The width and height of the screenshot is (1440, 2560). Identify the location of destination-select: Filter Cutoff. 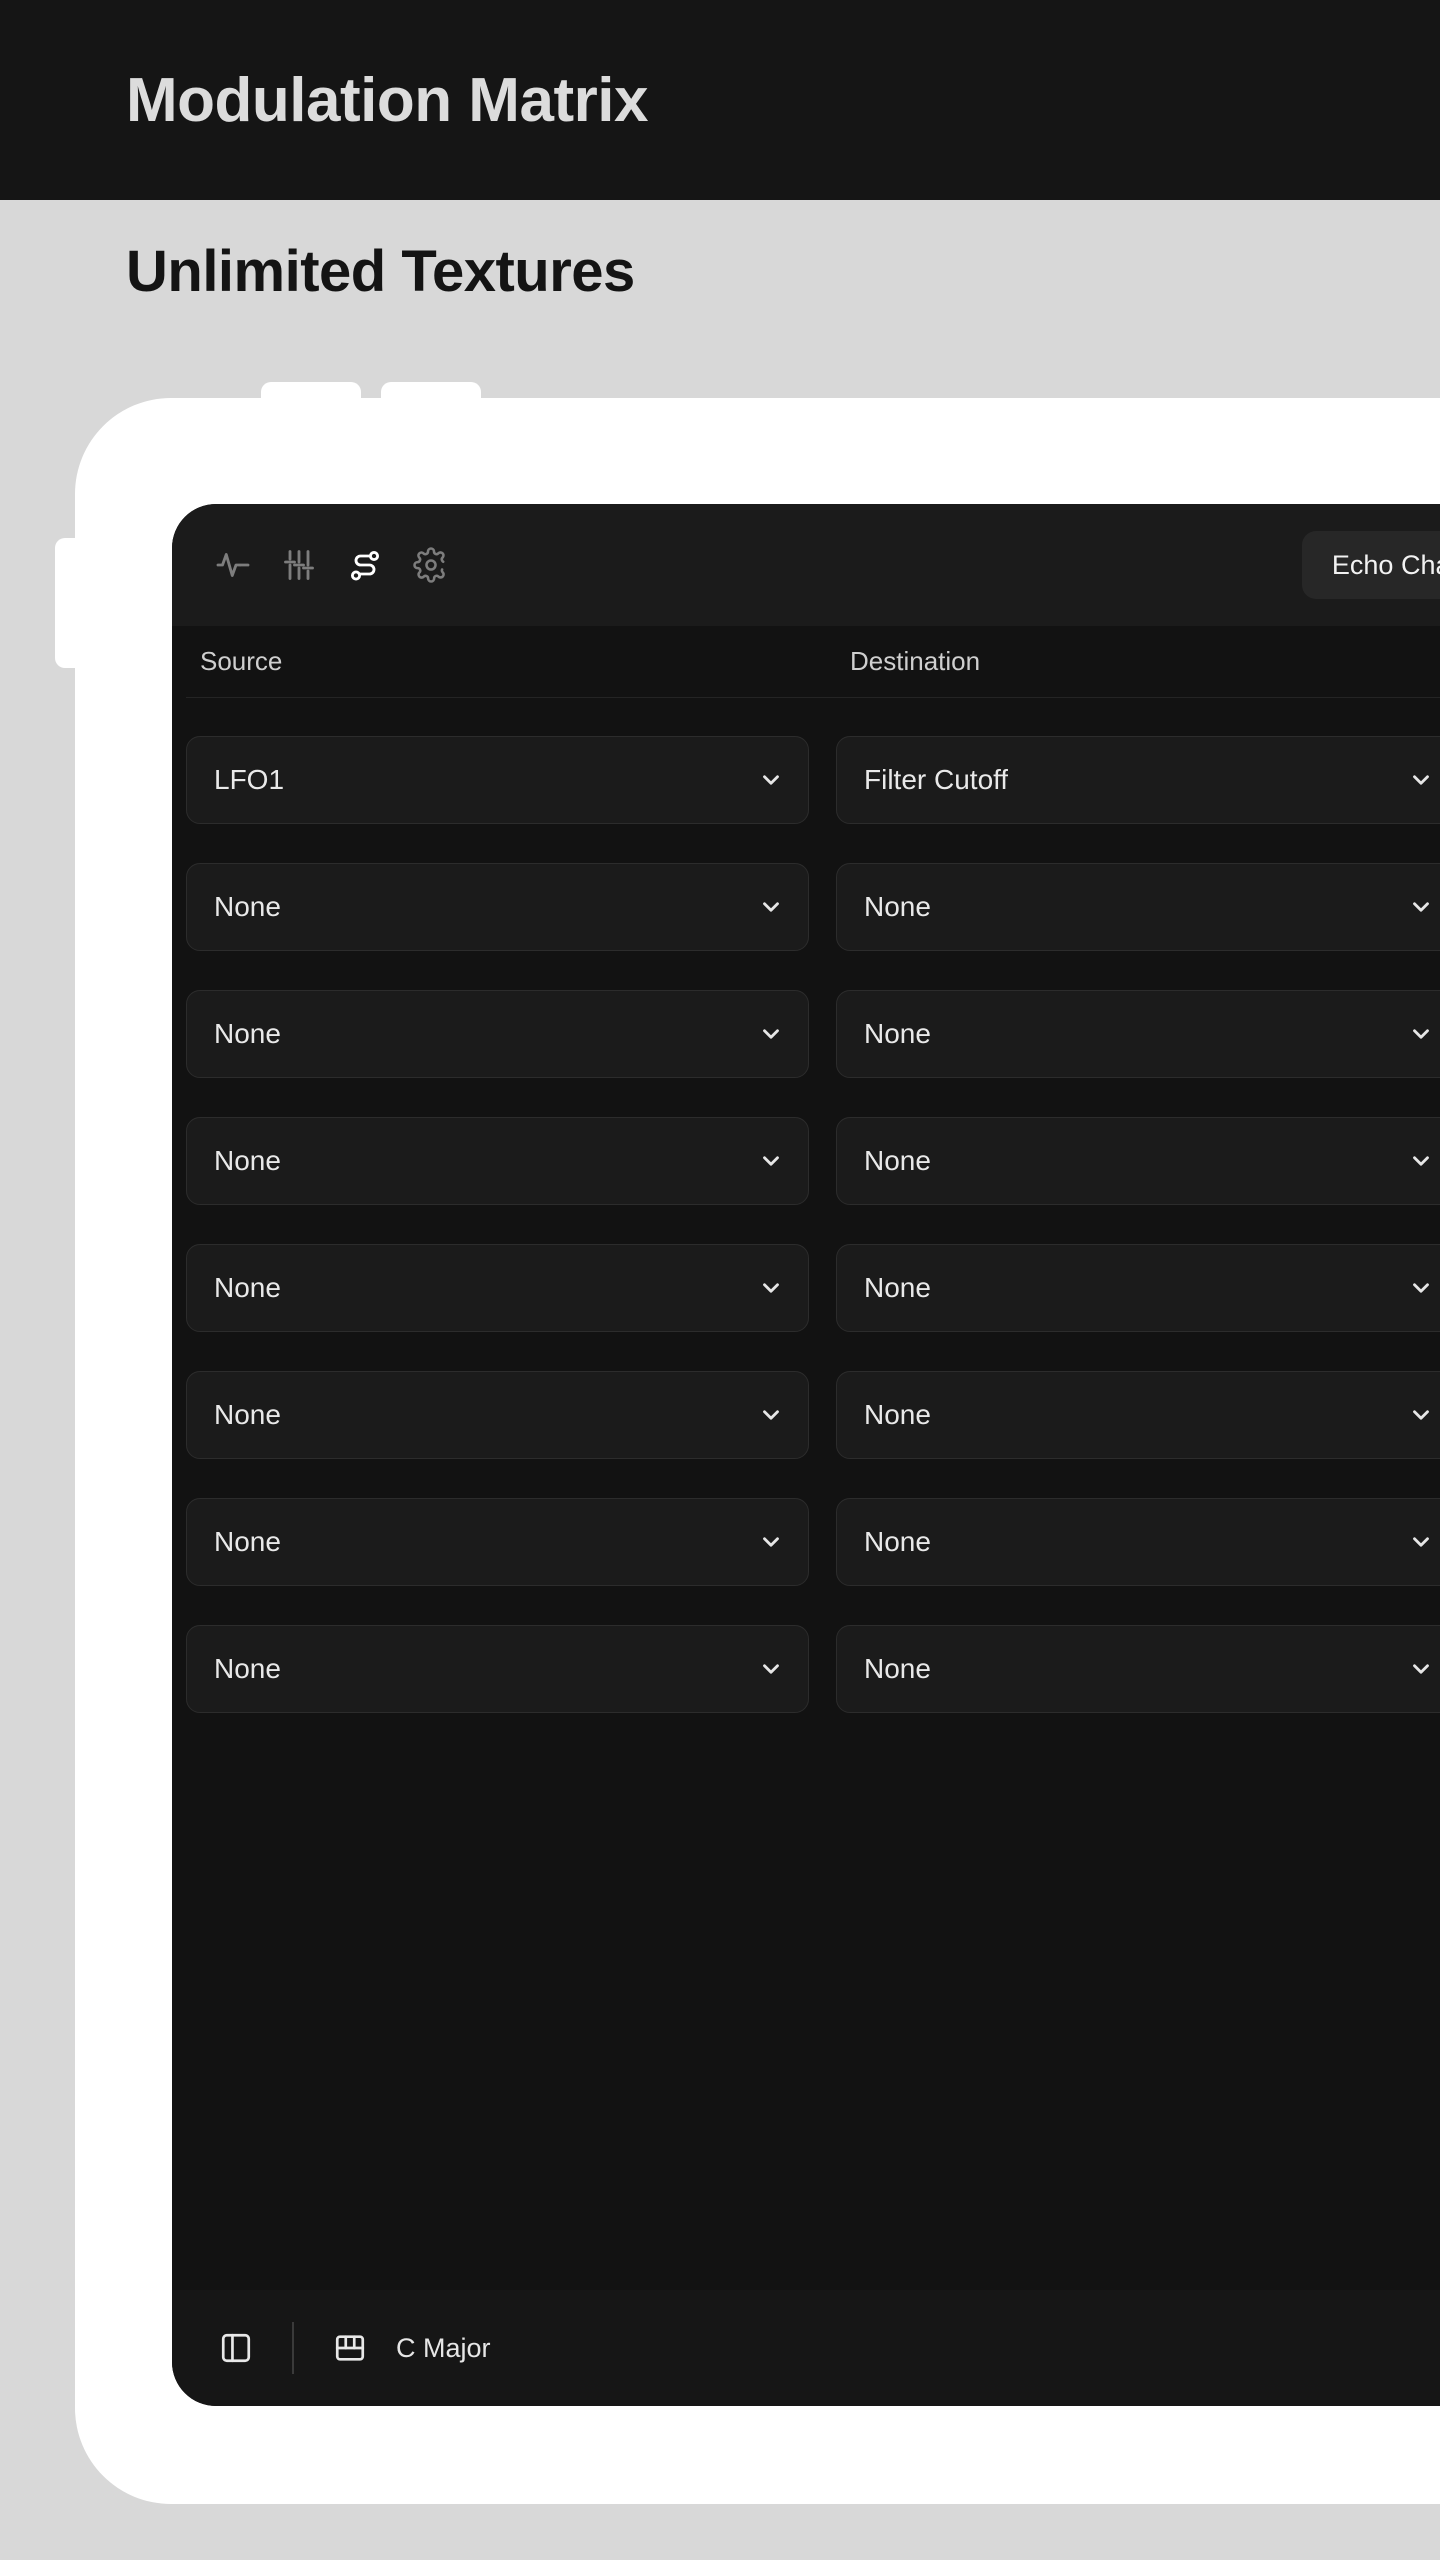
(1138, 779).